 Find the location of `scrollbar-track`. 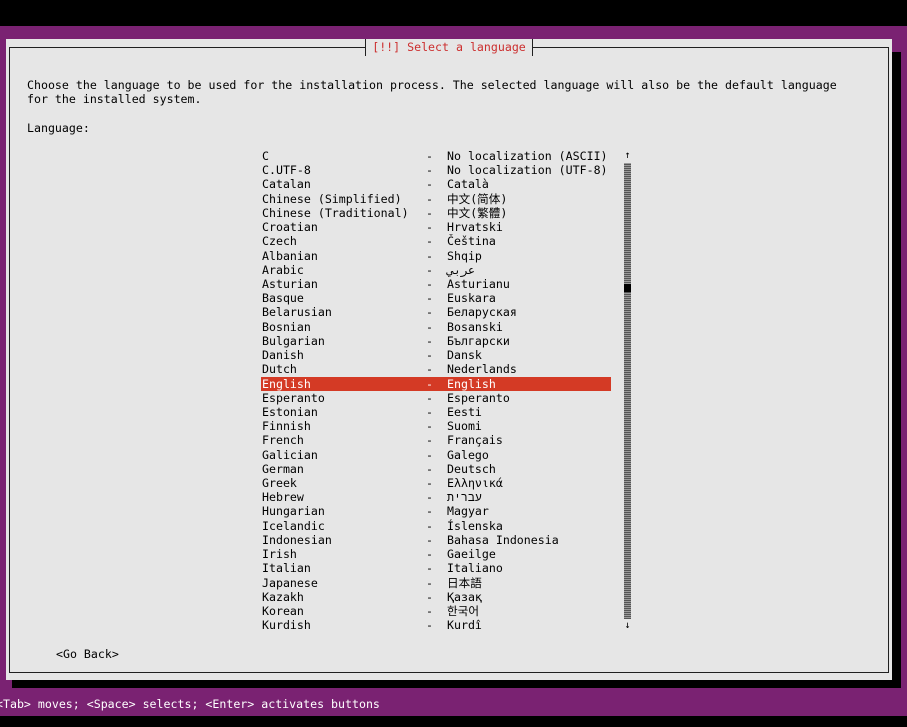

scrollbar-track is located at coordinates (627, 391).